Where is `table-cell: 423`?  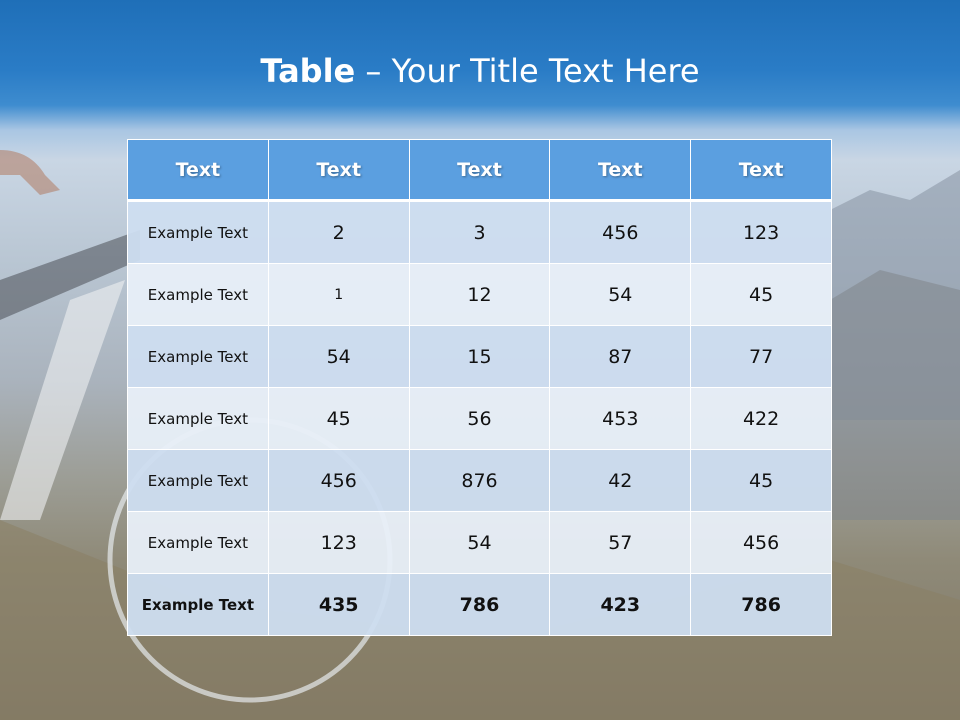 table-cell: 423 is located at coordinates (620, 604).